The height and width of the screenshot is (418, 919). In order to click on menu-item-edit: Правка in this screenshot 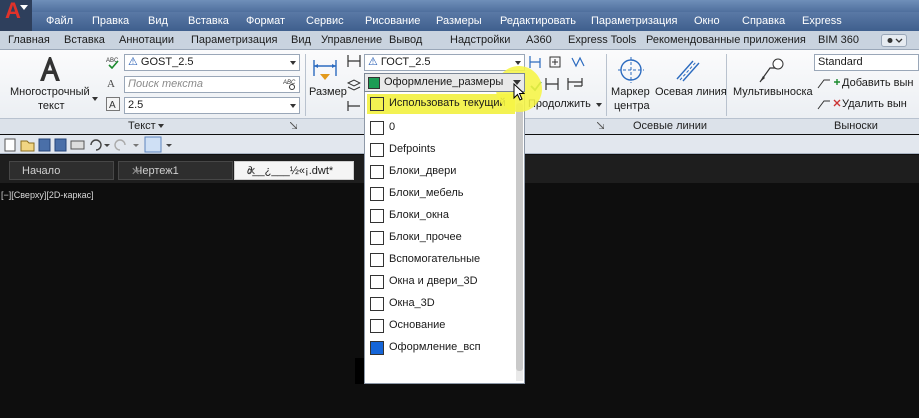, I will do `click(110, 21)`.